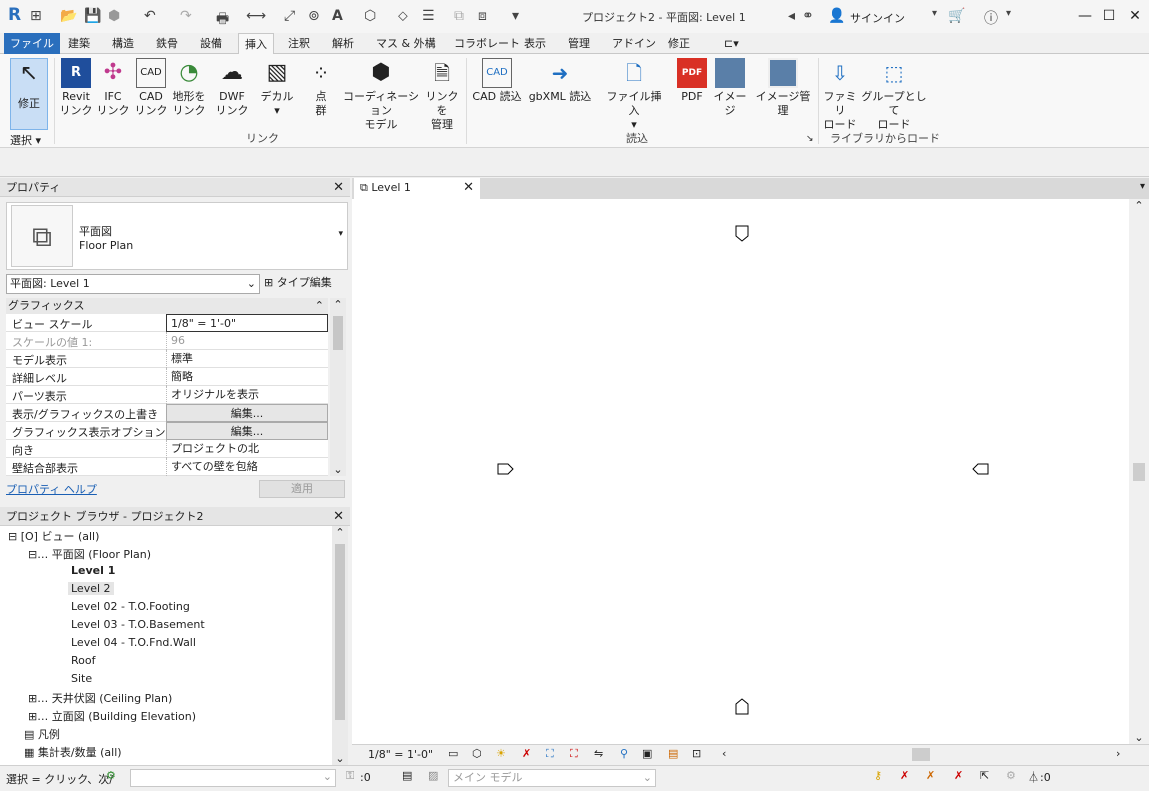  Describe the element at coordinates (930, 775) in the screenshot. I see `select-pinned-icon: ✗` at that location.